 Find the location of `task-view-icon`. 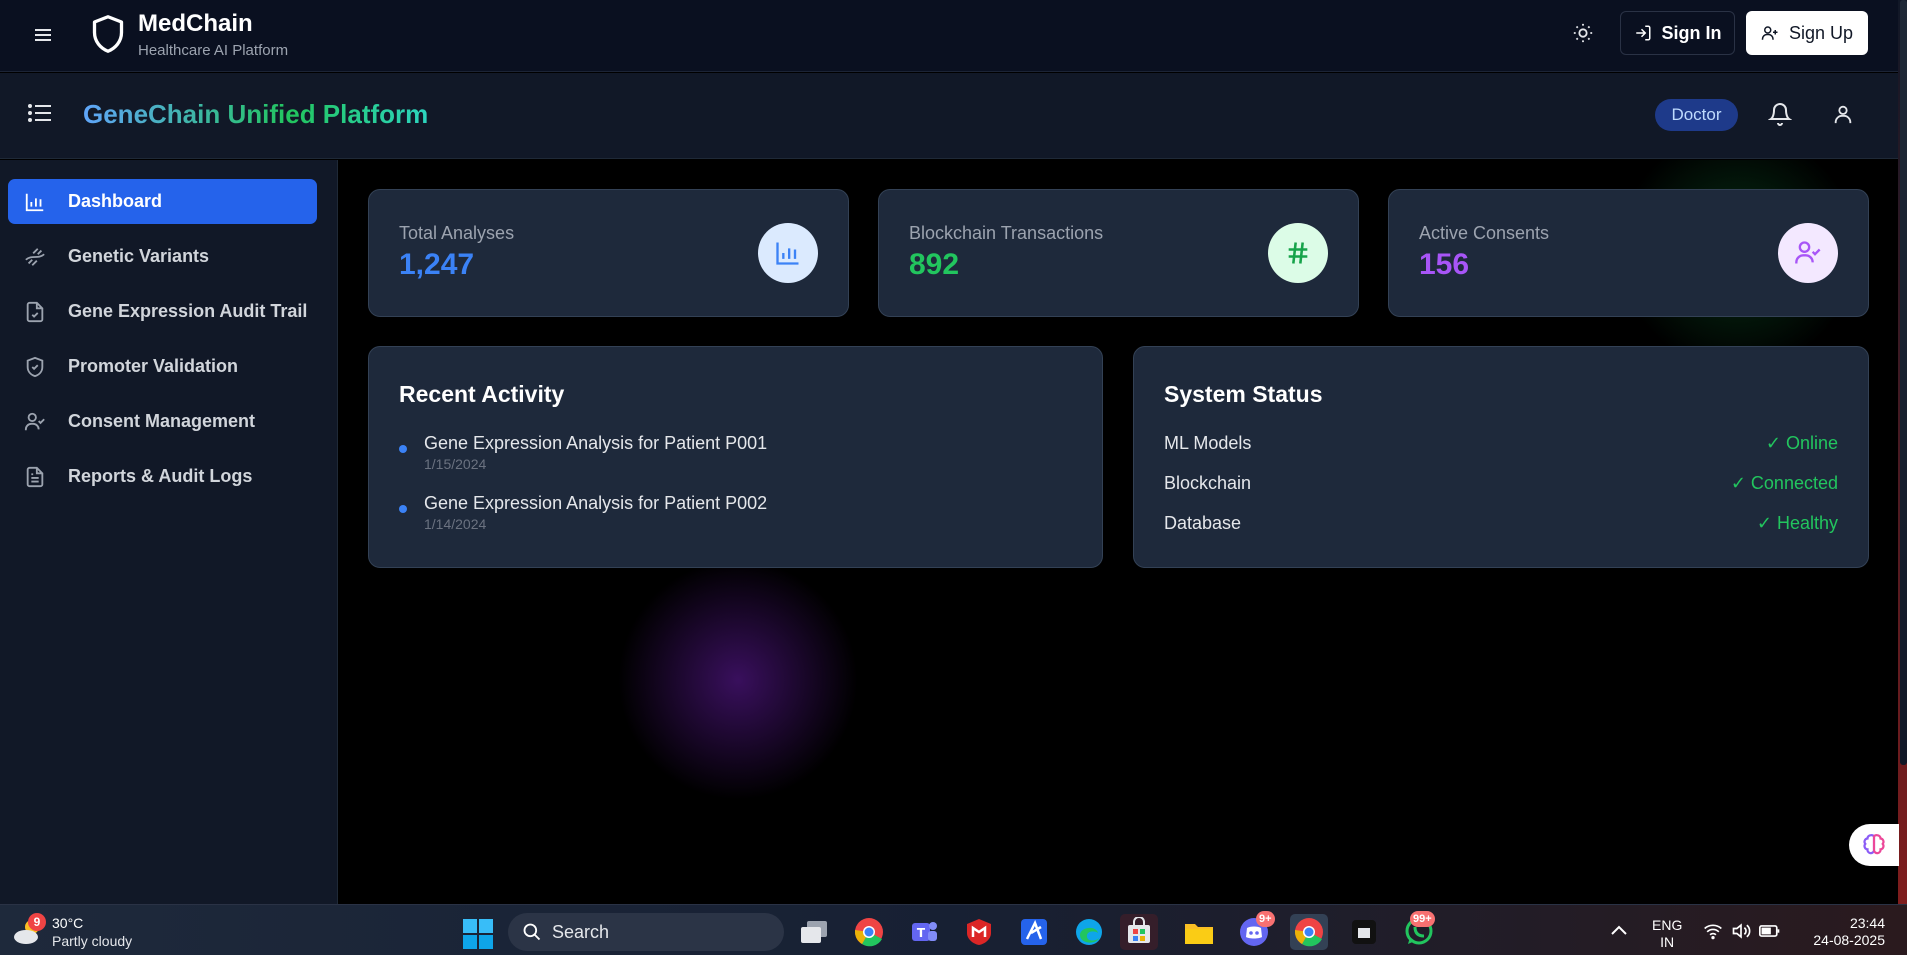

task-view-icon is located at coordinates (814, 932).